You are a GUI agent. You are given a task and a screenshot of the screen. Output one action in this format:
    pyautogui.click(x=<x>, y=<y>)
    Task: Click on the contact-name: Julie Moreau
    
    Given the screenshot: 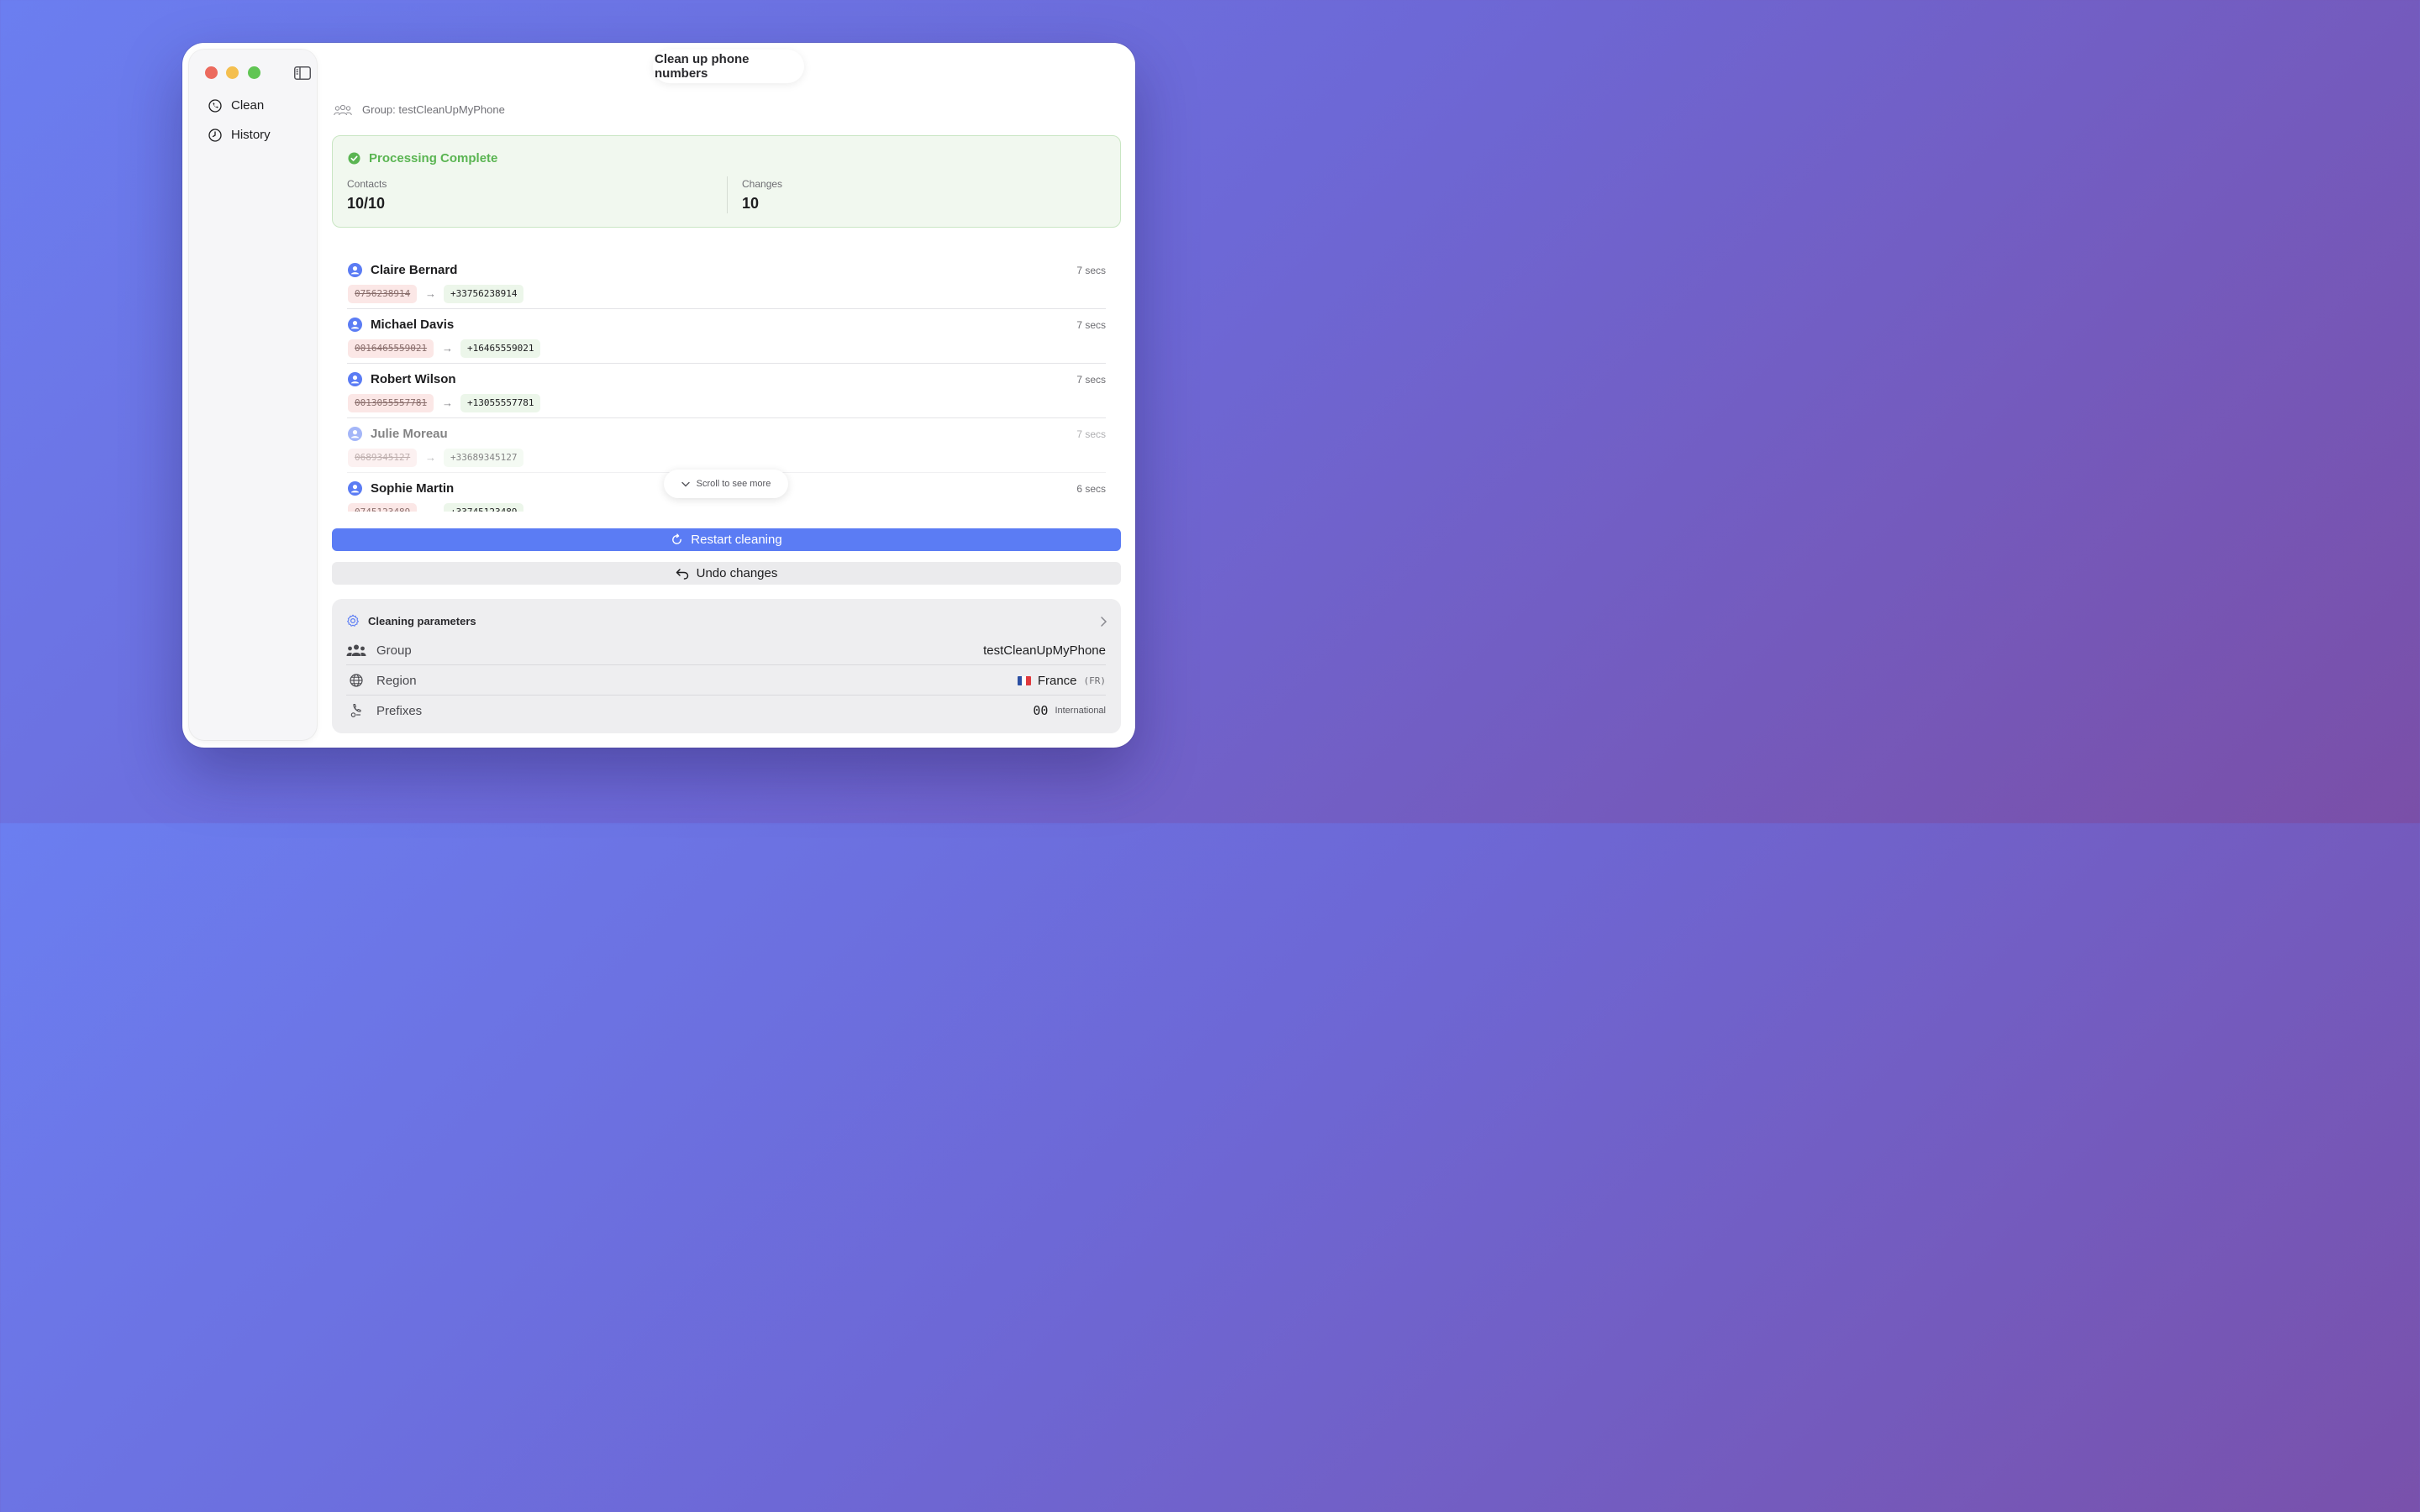 What is the action you would take?
    pyautogui.click(x=409, y=434)
    